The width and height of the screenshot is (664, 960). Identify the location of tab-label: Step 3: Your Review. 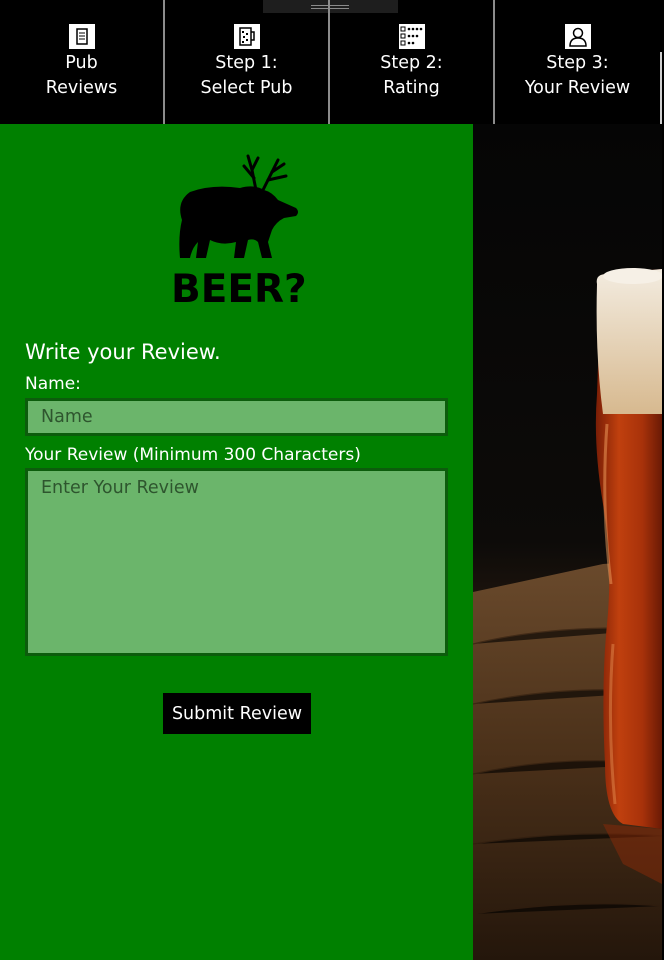
(577, 75).